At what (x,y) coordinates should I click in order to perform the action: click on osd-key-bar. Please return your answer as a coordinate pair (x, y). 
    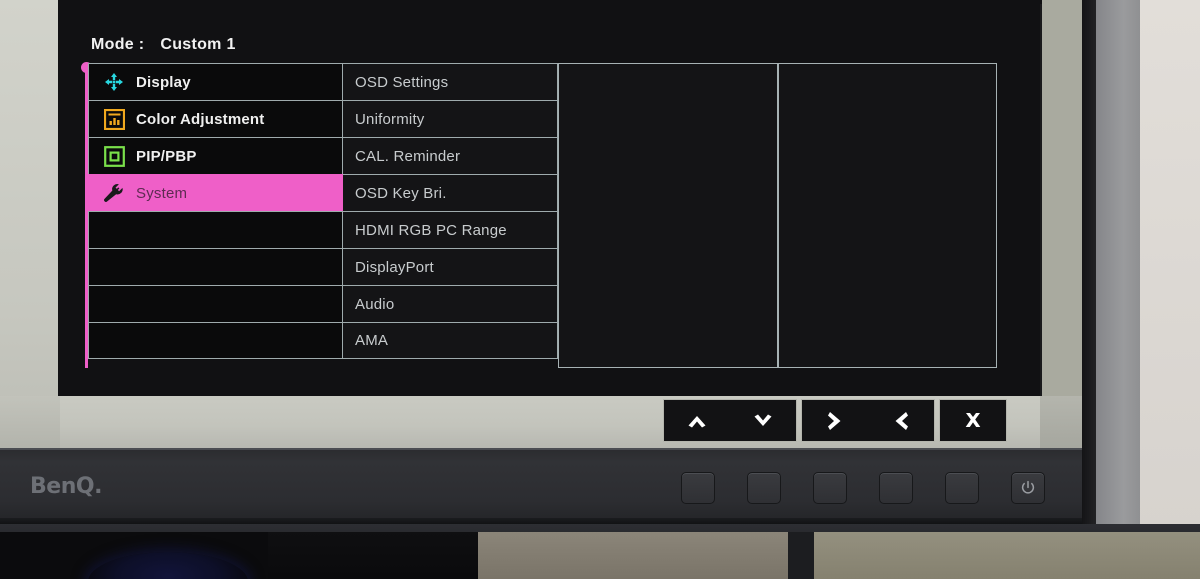
    Looking at the image, I should click on (835, 420).